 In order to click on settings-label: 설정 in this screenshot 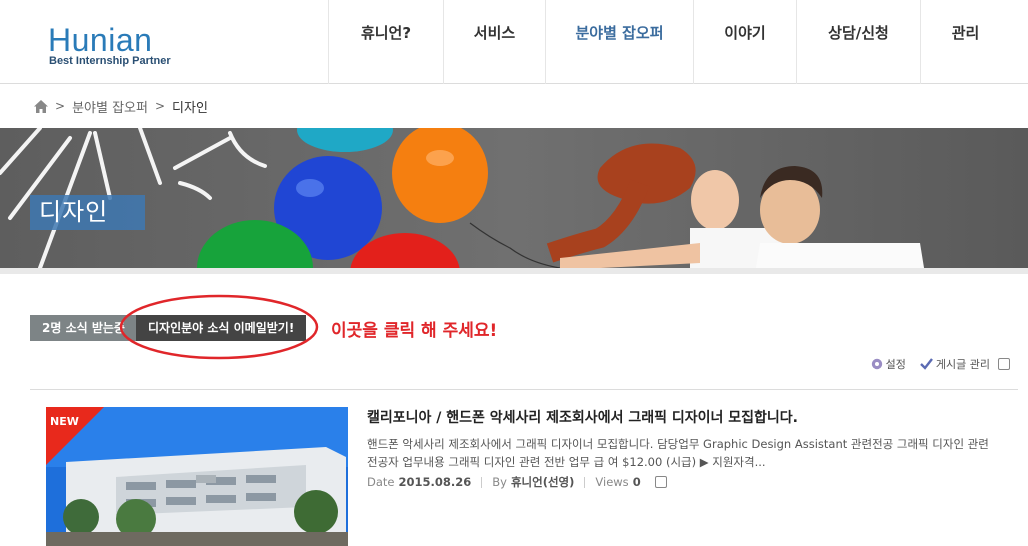, I will do `click(895, 364)`.